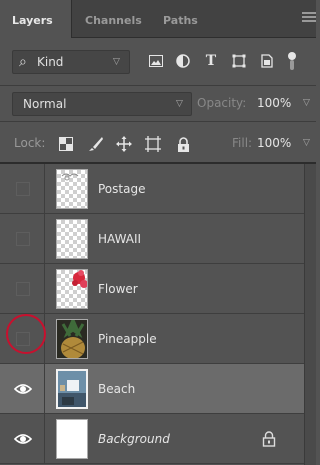 This screenshot has height=465, width=320. What do you see at coordinates (222, 103) in the screenshot?
I see `opacity-label: Opacity:` at bounding box center [222, 103].